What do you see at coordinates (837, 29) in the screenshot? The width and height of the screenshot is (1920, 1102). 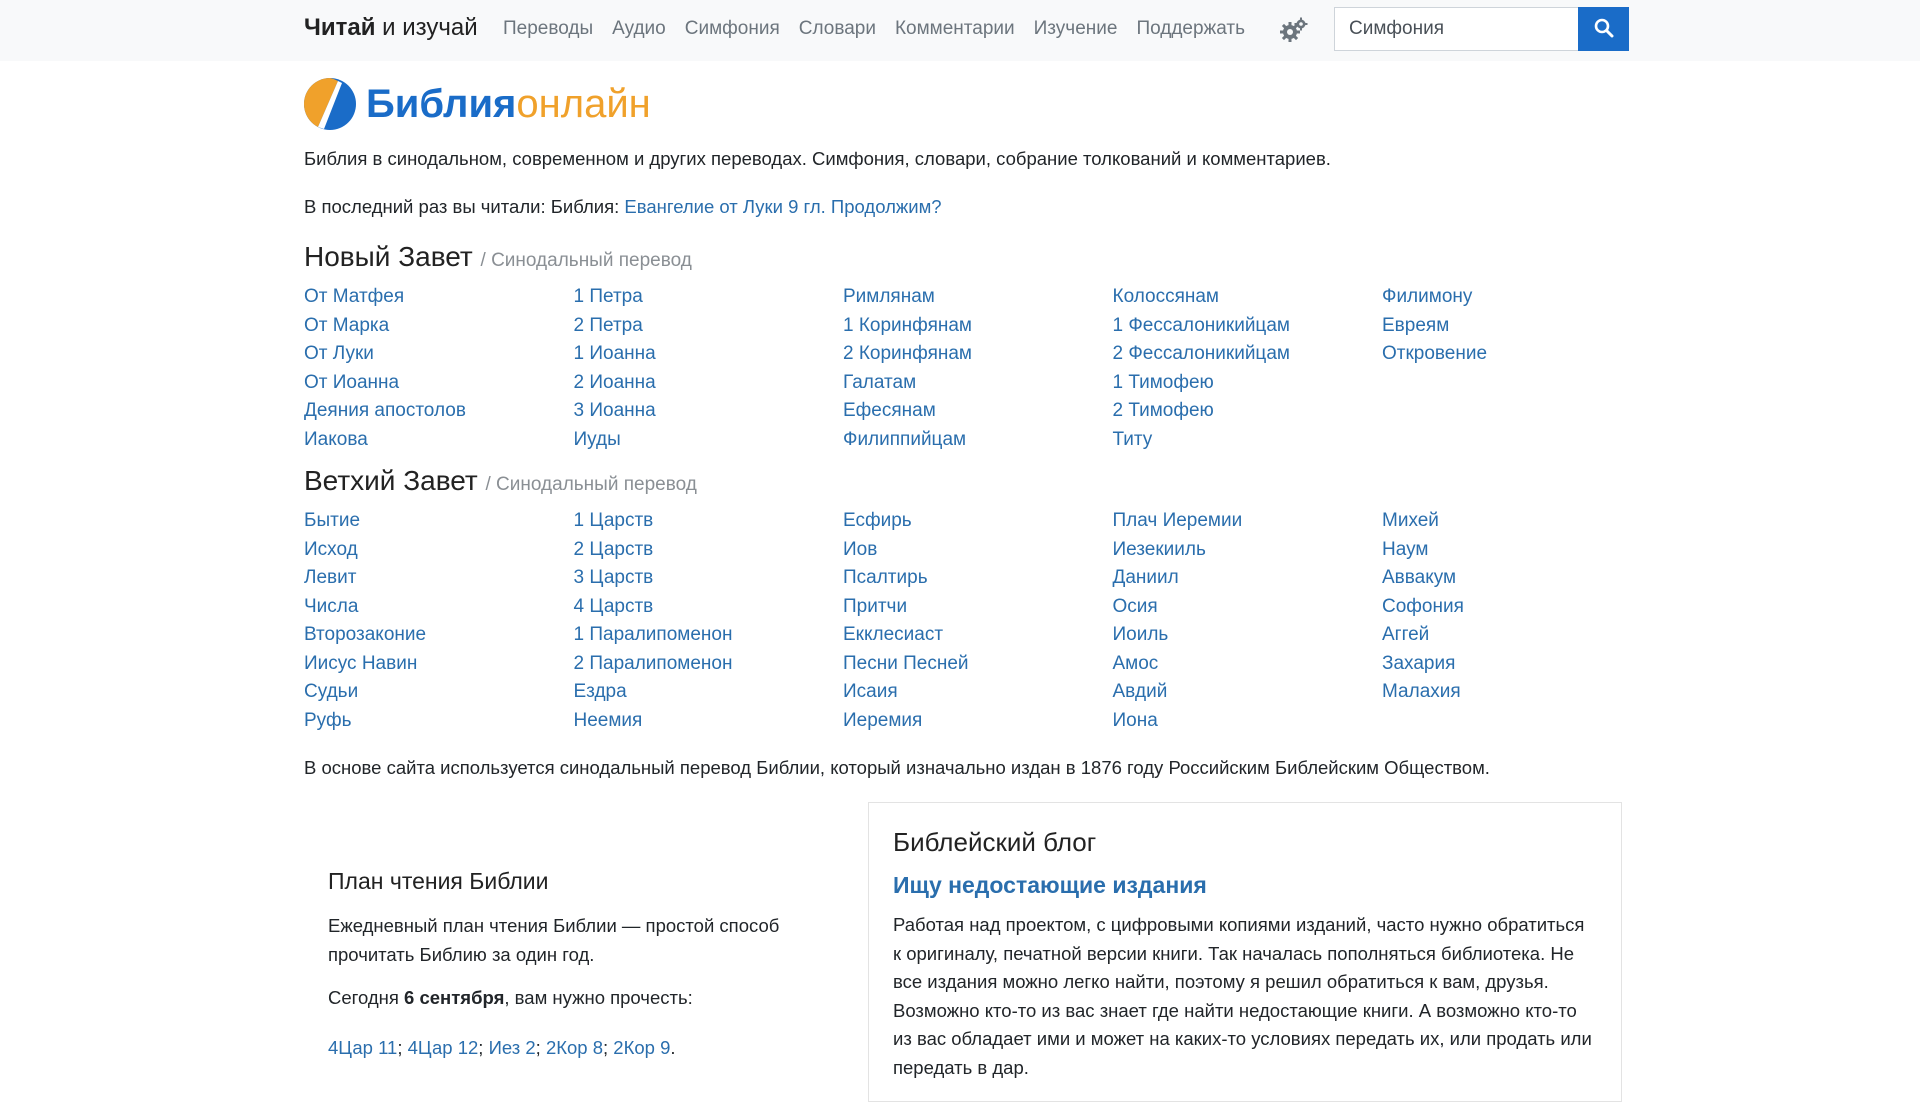 I see `nav-item-dictionaries: Словари` at bounding box center [837, 29].